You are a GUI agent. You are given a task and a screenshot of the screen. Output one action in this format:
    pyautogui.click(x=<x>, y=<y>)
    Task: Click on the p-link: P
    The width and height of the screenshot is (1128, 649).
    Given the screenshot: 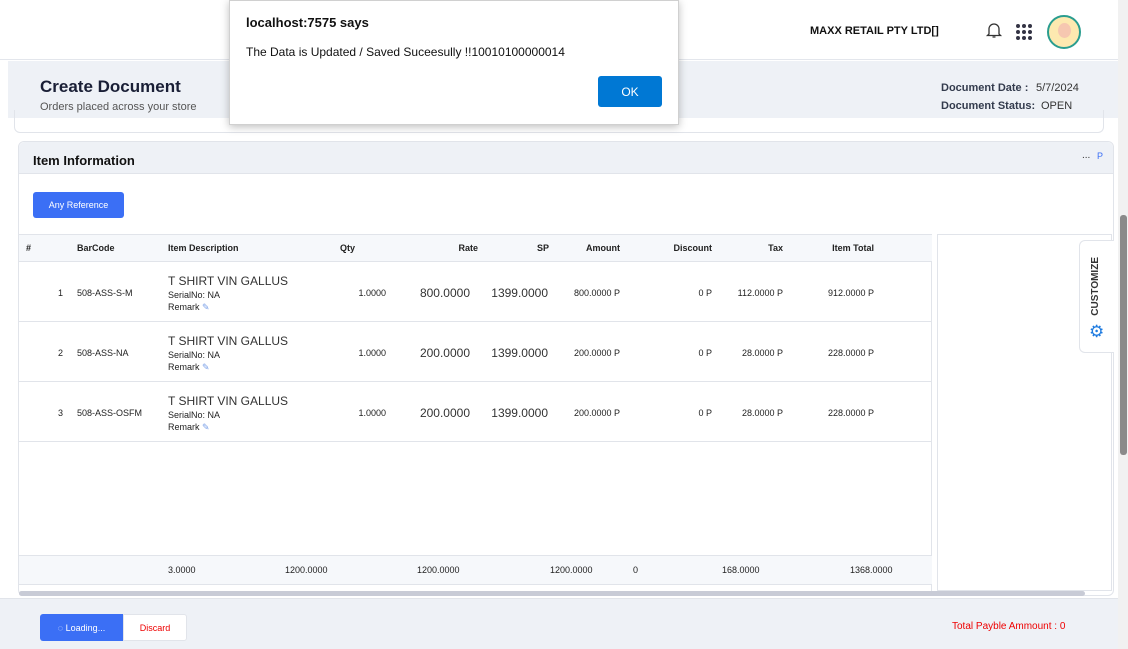 What is the action you would take?
    pyautogui.click(x=1100, y=156)
    